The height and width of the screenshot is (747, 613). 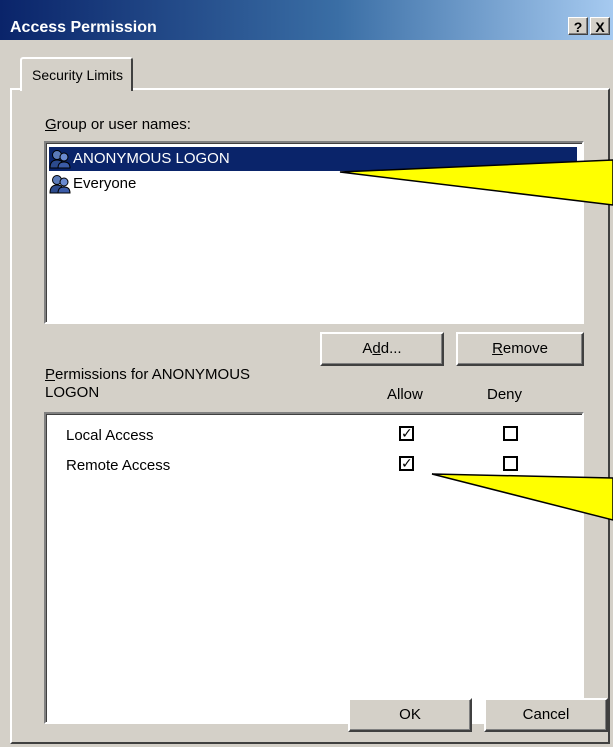 I want to click on ok-button: OK, so click(x=410, y=715).